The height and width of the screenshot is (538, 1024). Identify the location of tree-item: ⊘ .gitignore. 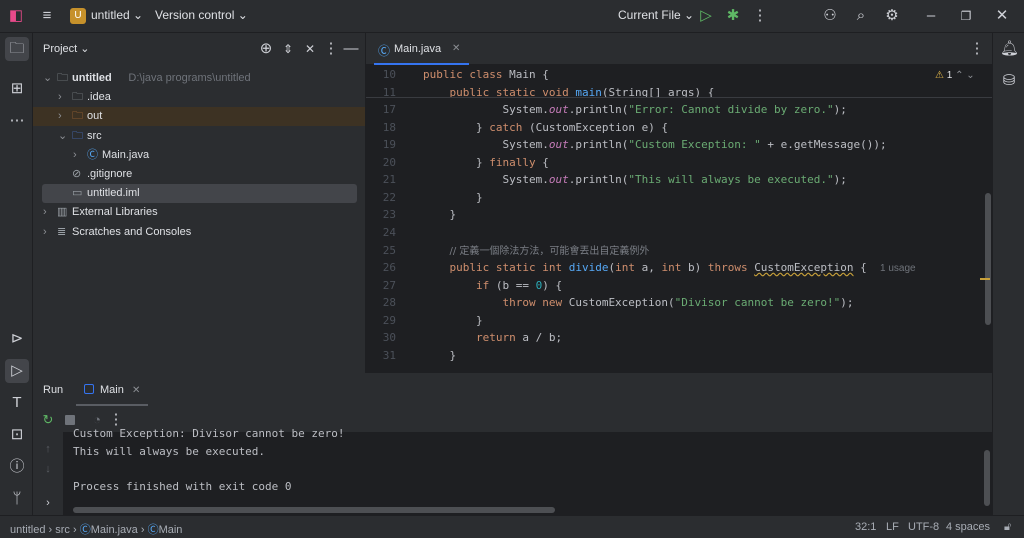
(199, 174).